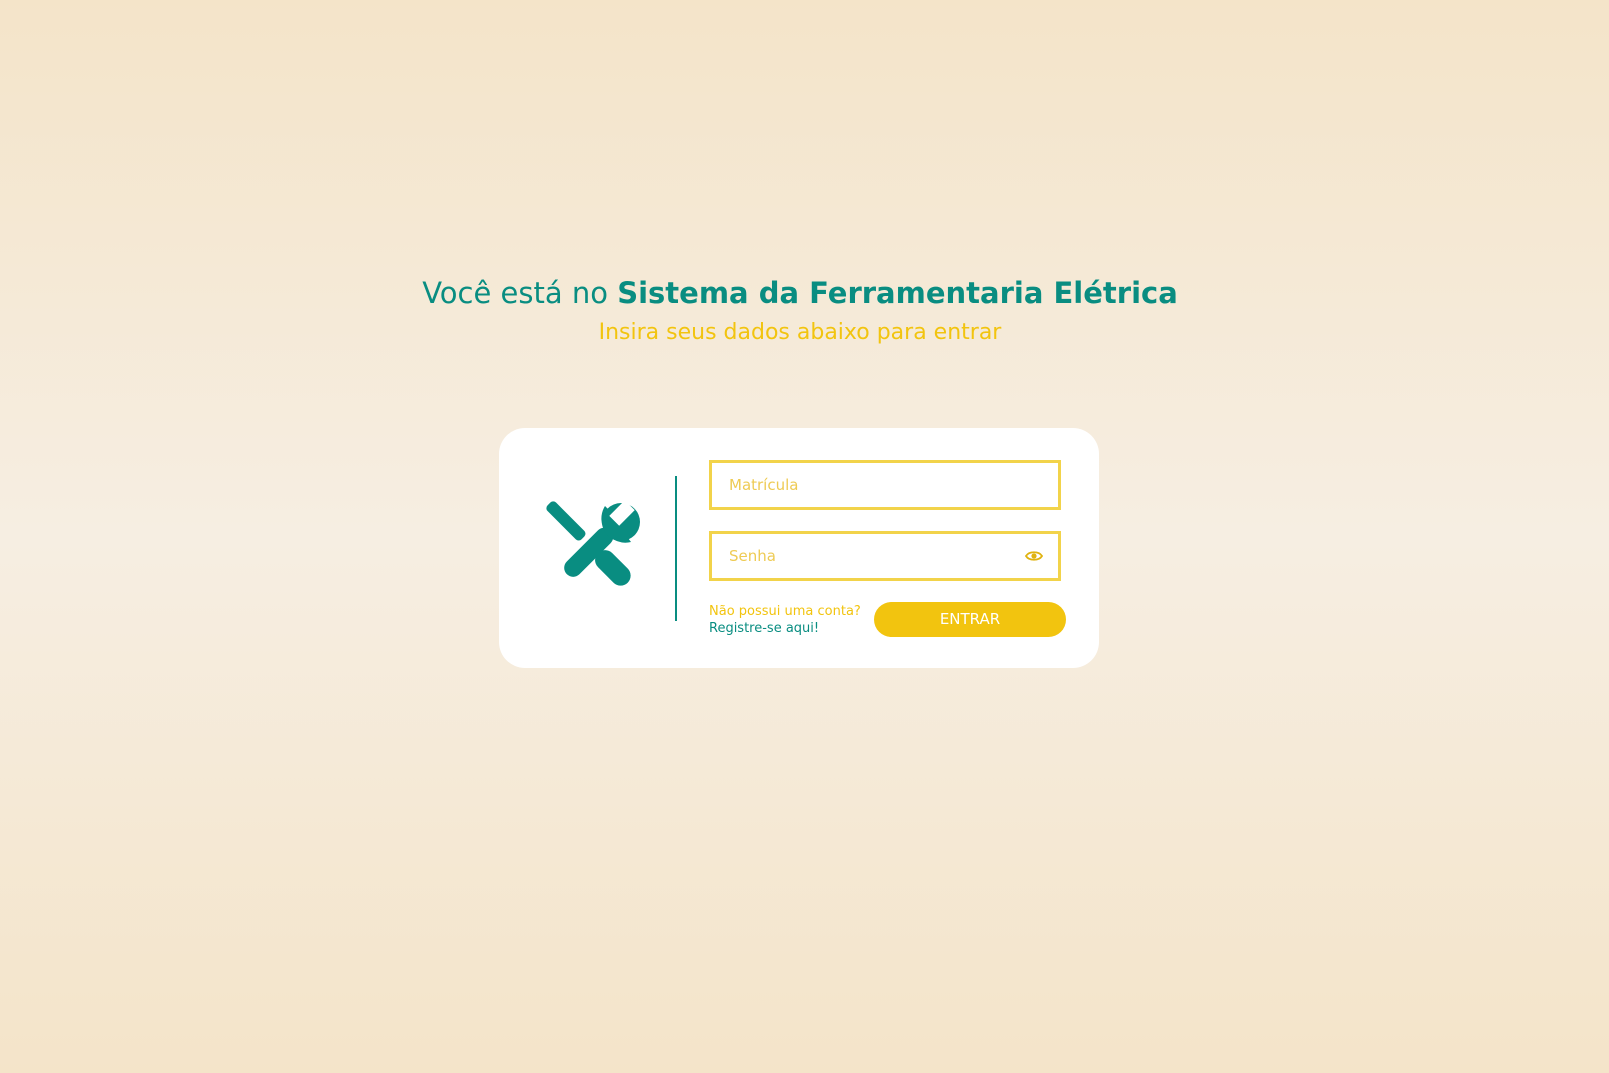 The width and height of the screenshot is (1609, 1073). I want to click on username-placeholder: Matrícula, so click(764, 485).